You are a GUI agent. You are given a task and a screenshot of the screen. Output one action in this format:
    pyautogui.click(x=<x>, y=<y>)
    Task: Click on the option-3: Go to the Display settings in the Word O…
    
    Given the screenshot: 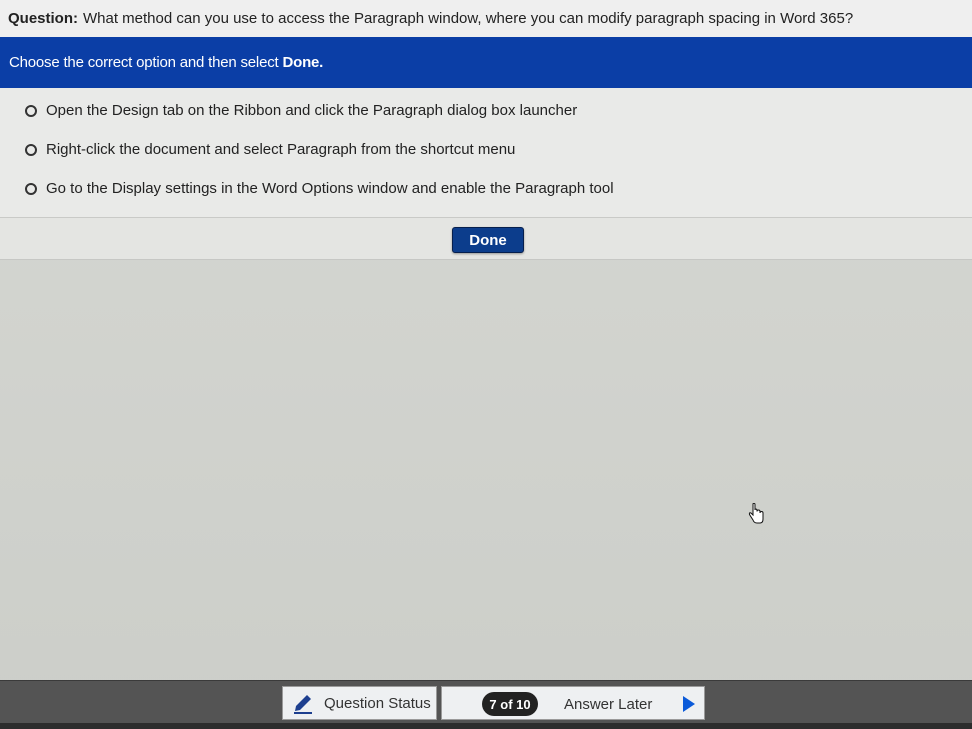 What is the action you would take?
    pyautogui.click(x=319, y=188)
    